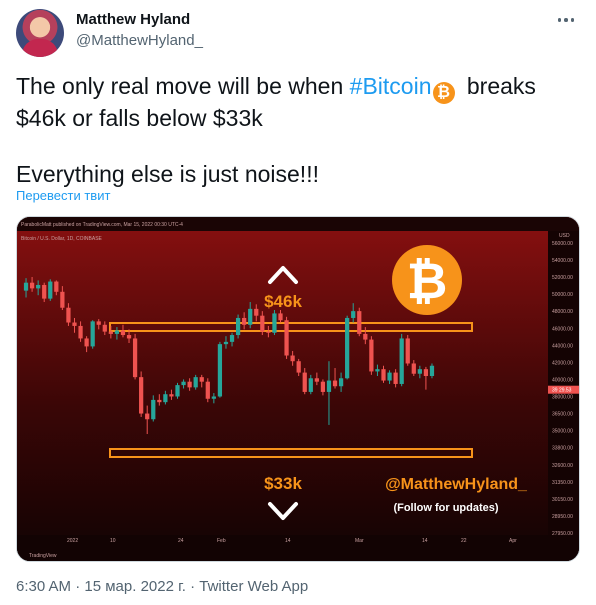 Image resolution: width=596 pixels, height=605 pixels. What do you see at coordinates (562, 295) in the screenshot?
I see `price-tick-label: 50000.00` at bounding box center [562, 295].